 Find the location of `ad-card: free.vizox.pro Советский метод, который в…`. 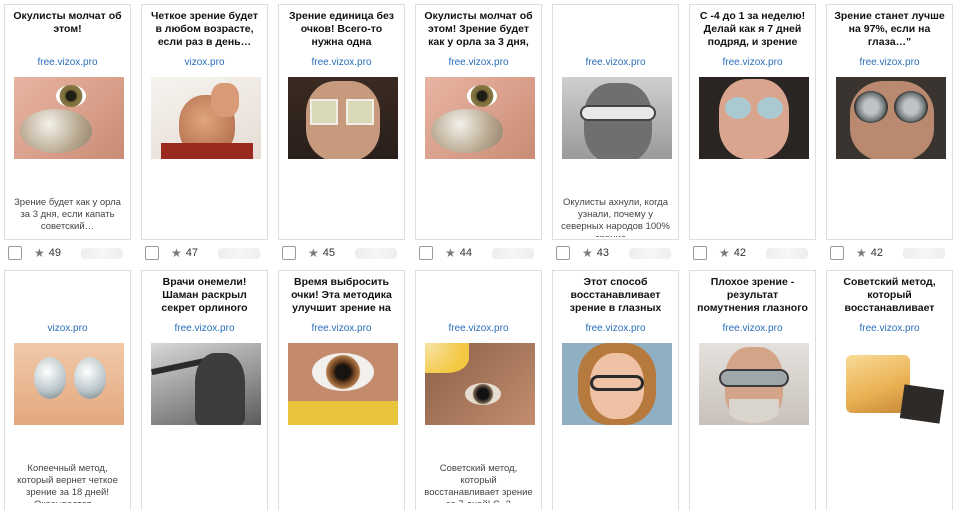

ad-card: free.vizox.pro Советский метод, который в… is located at coordinates (478, 390).